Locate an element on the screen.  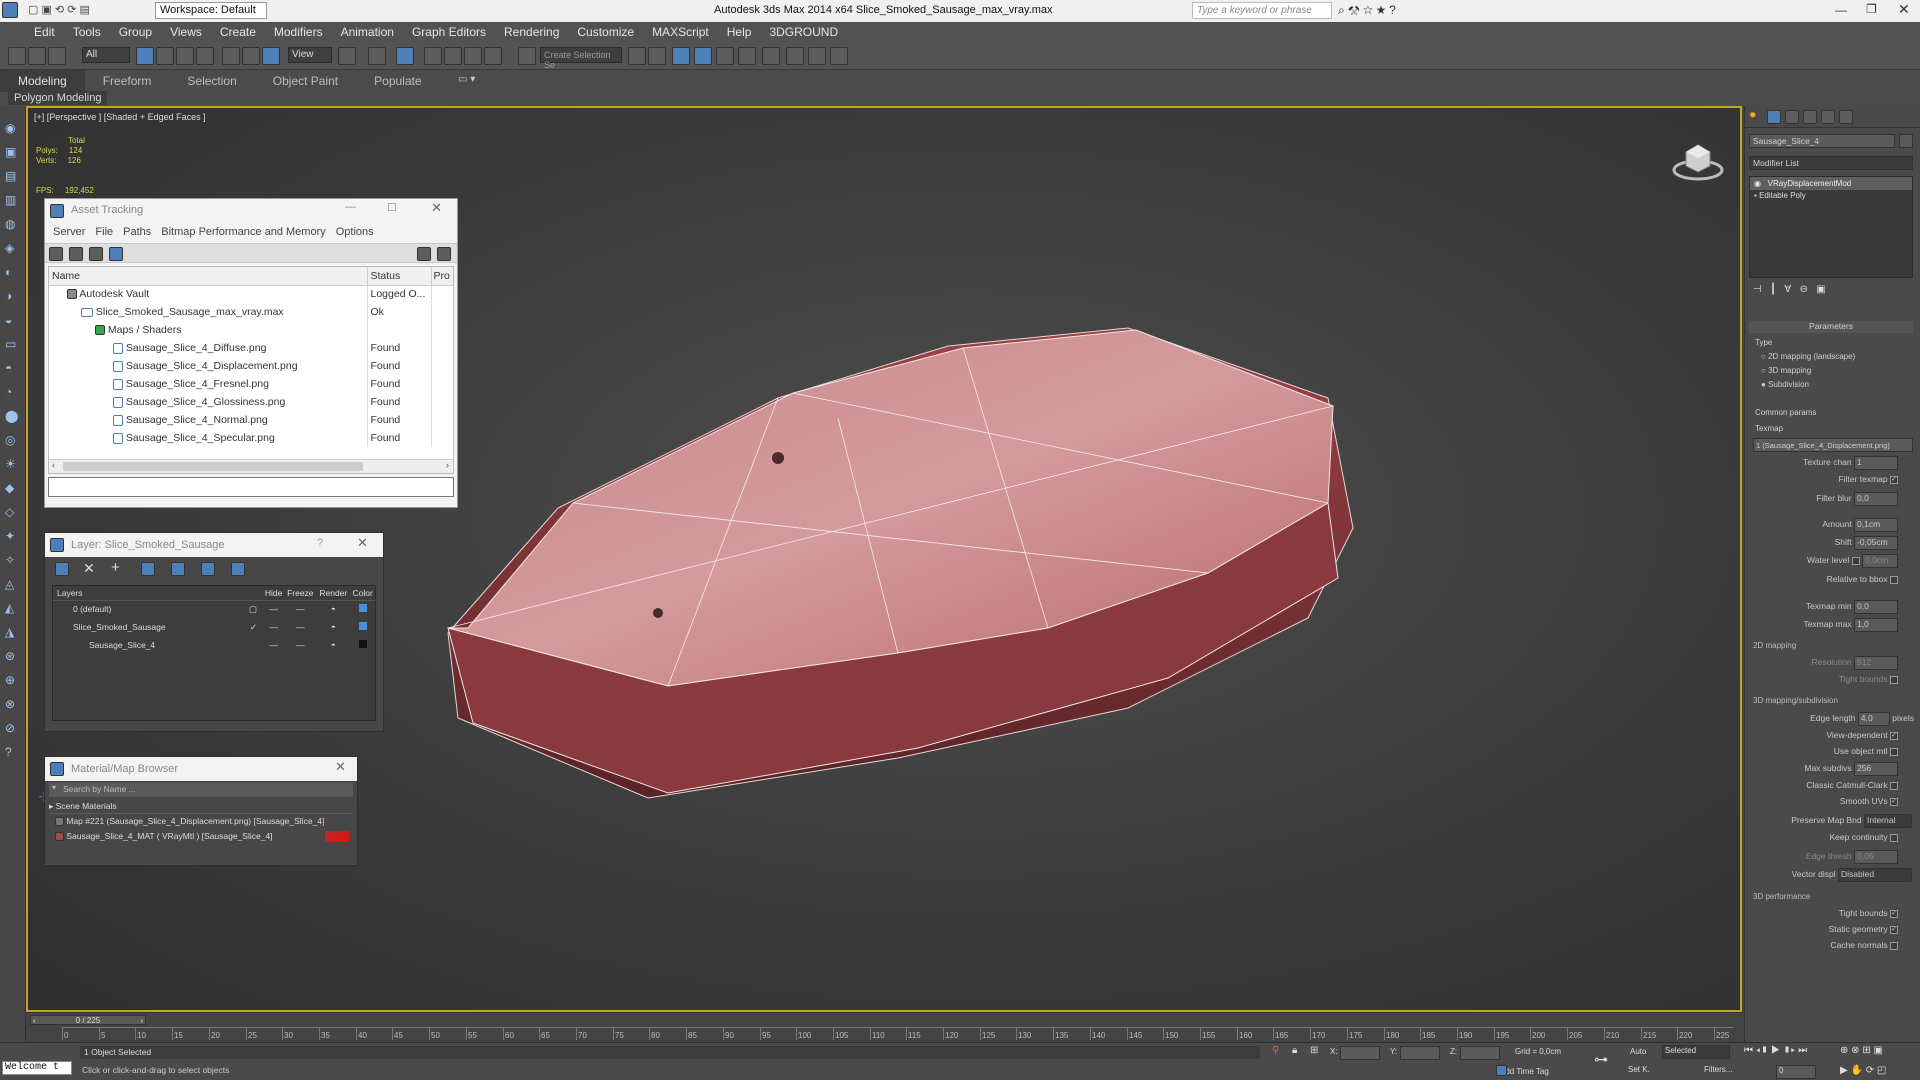
vector-displ-dropdown: Disabled is located at coordinates (1875, 875).